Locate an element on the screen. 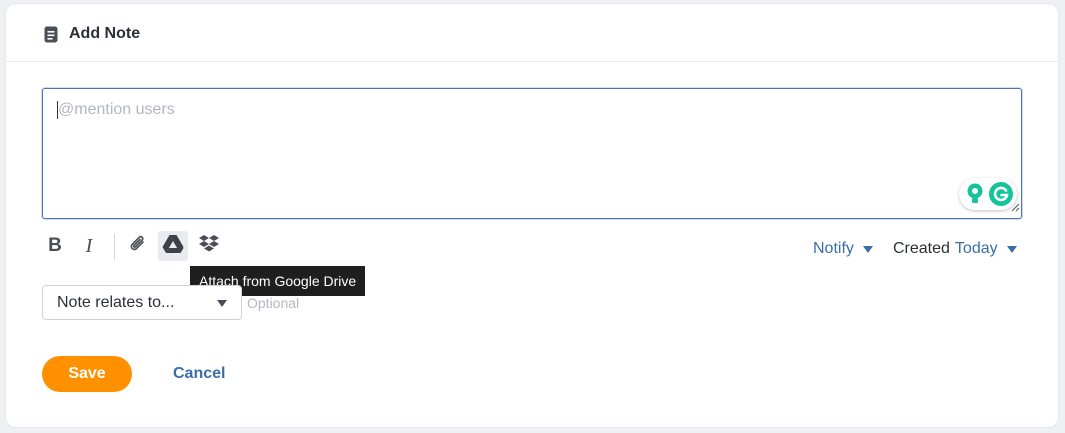  notify-dropdown: Notify is located at coordinates (843, 249).